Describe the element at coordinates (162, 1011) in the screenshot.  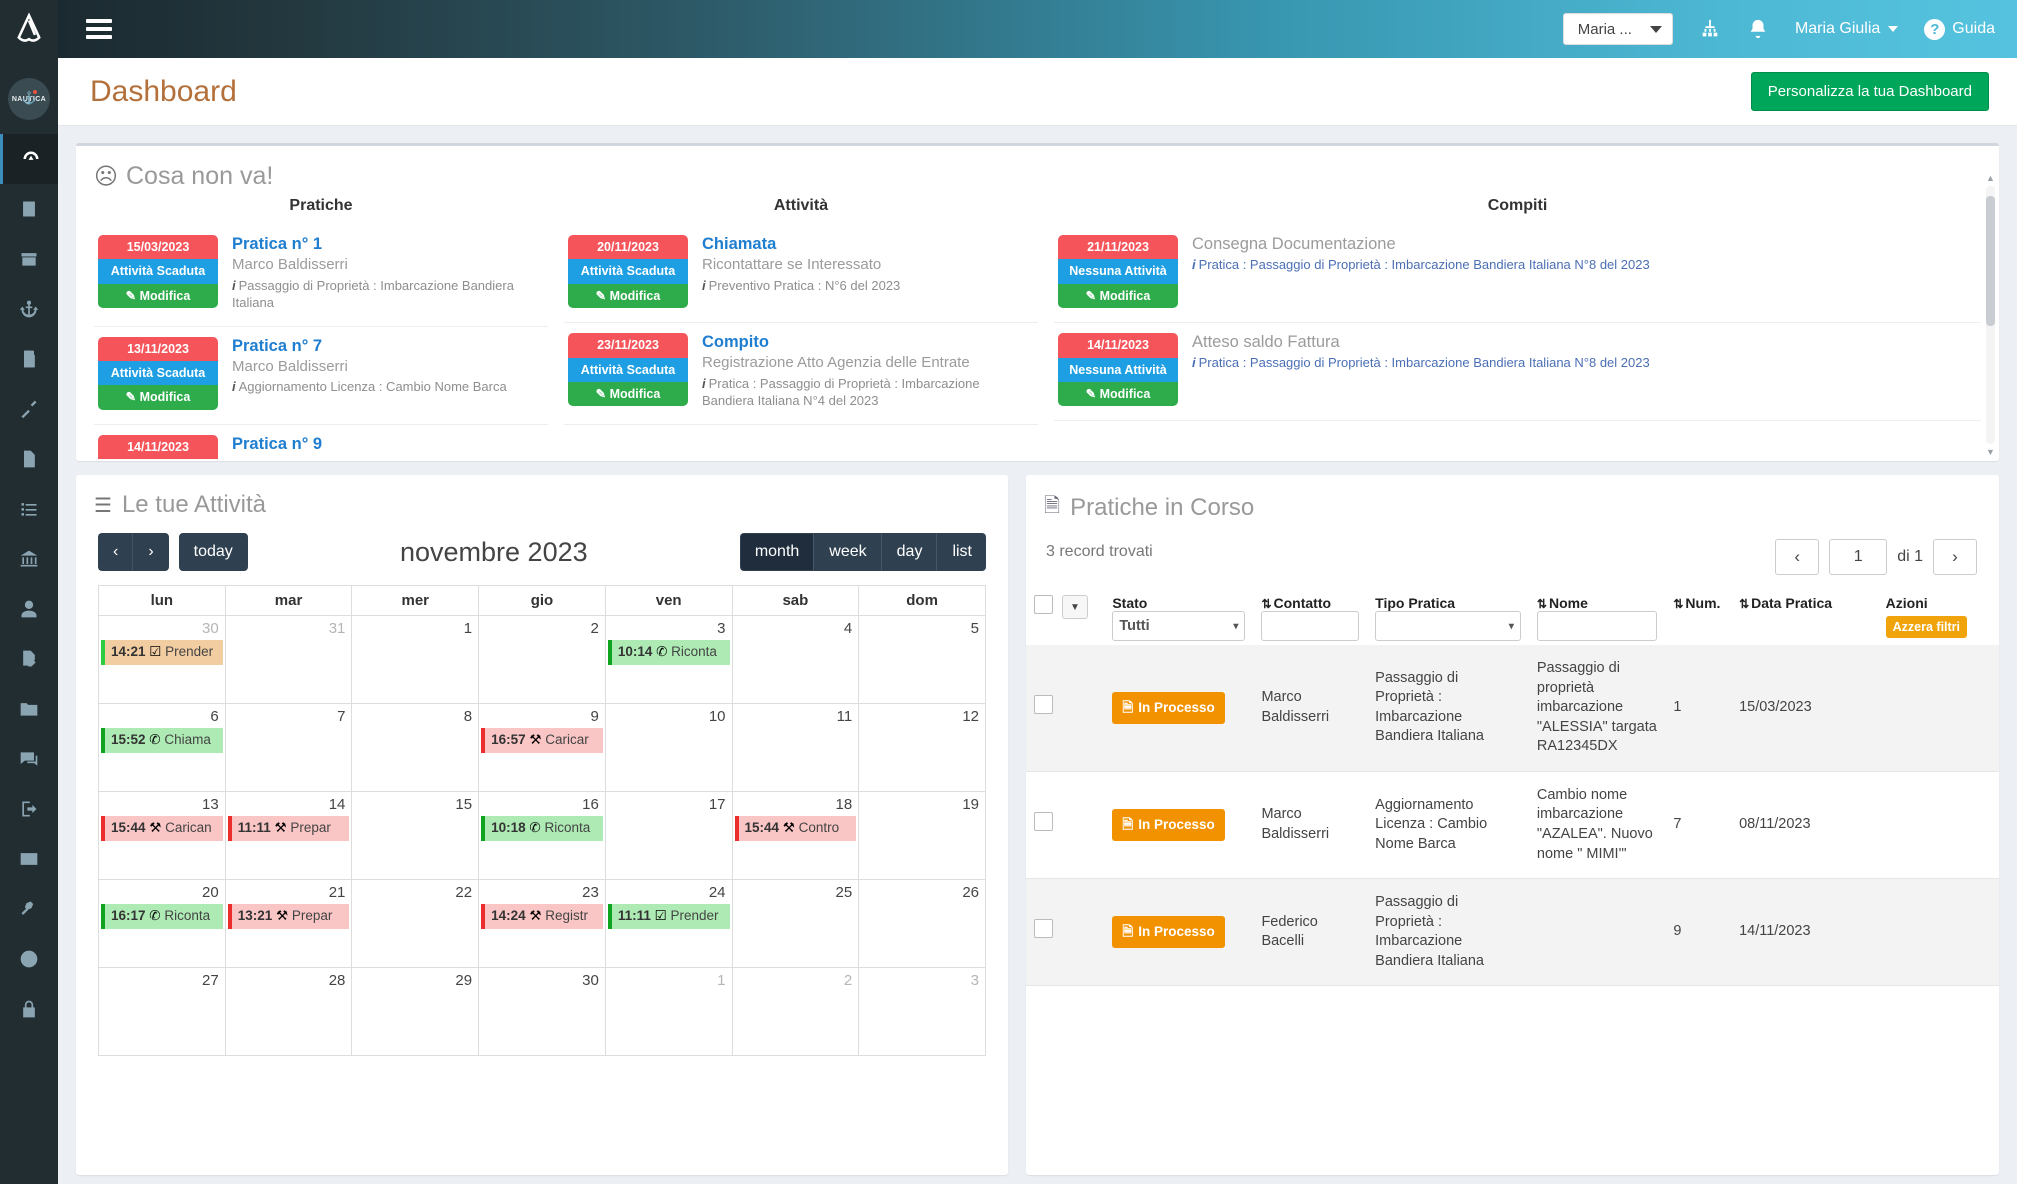
I see `calendar-day-cell: 27` at that location.